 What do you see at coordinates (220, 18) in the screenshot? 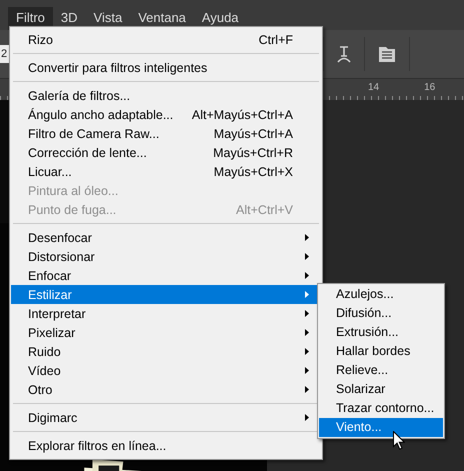
I see `menu-bar-item: Ayuda` at bounding box center [220, 18].